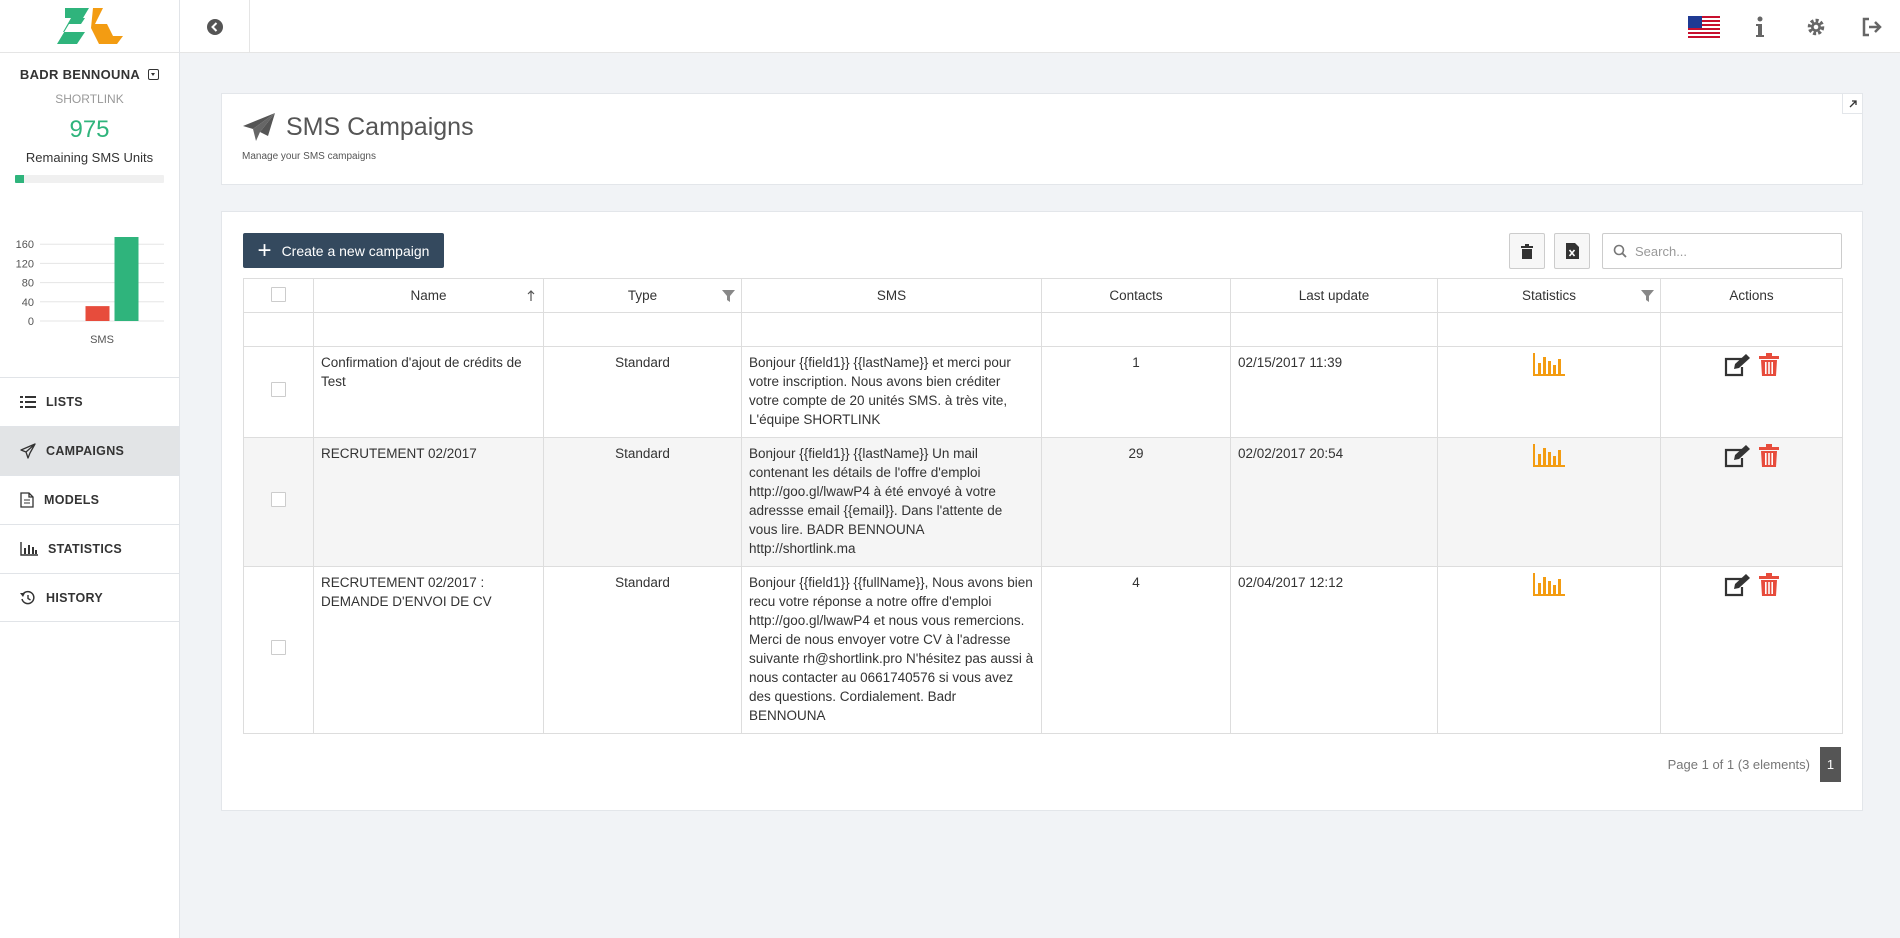 This screenshot has height=938, width=1900. What do you see at coordinates (102, 339) in the screenshot?
I see `chart-x-label: SMS` at bounding box center [102, 339].